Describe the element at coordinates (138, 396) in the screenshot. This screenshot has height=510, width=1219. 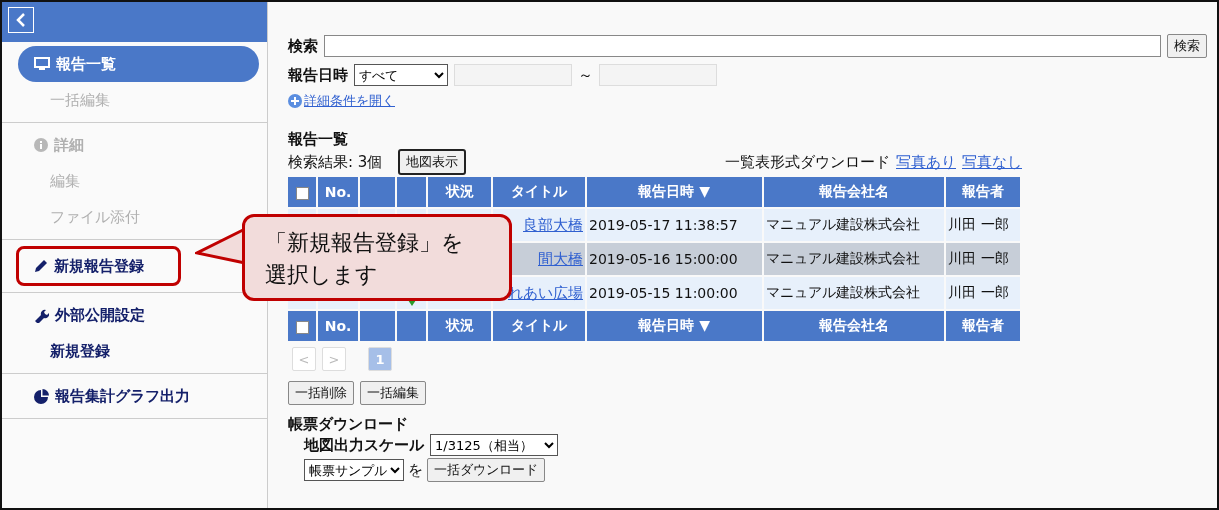
I see `sidebar-item: 報告集計グラフ出力` at that location.